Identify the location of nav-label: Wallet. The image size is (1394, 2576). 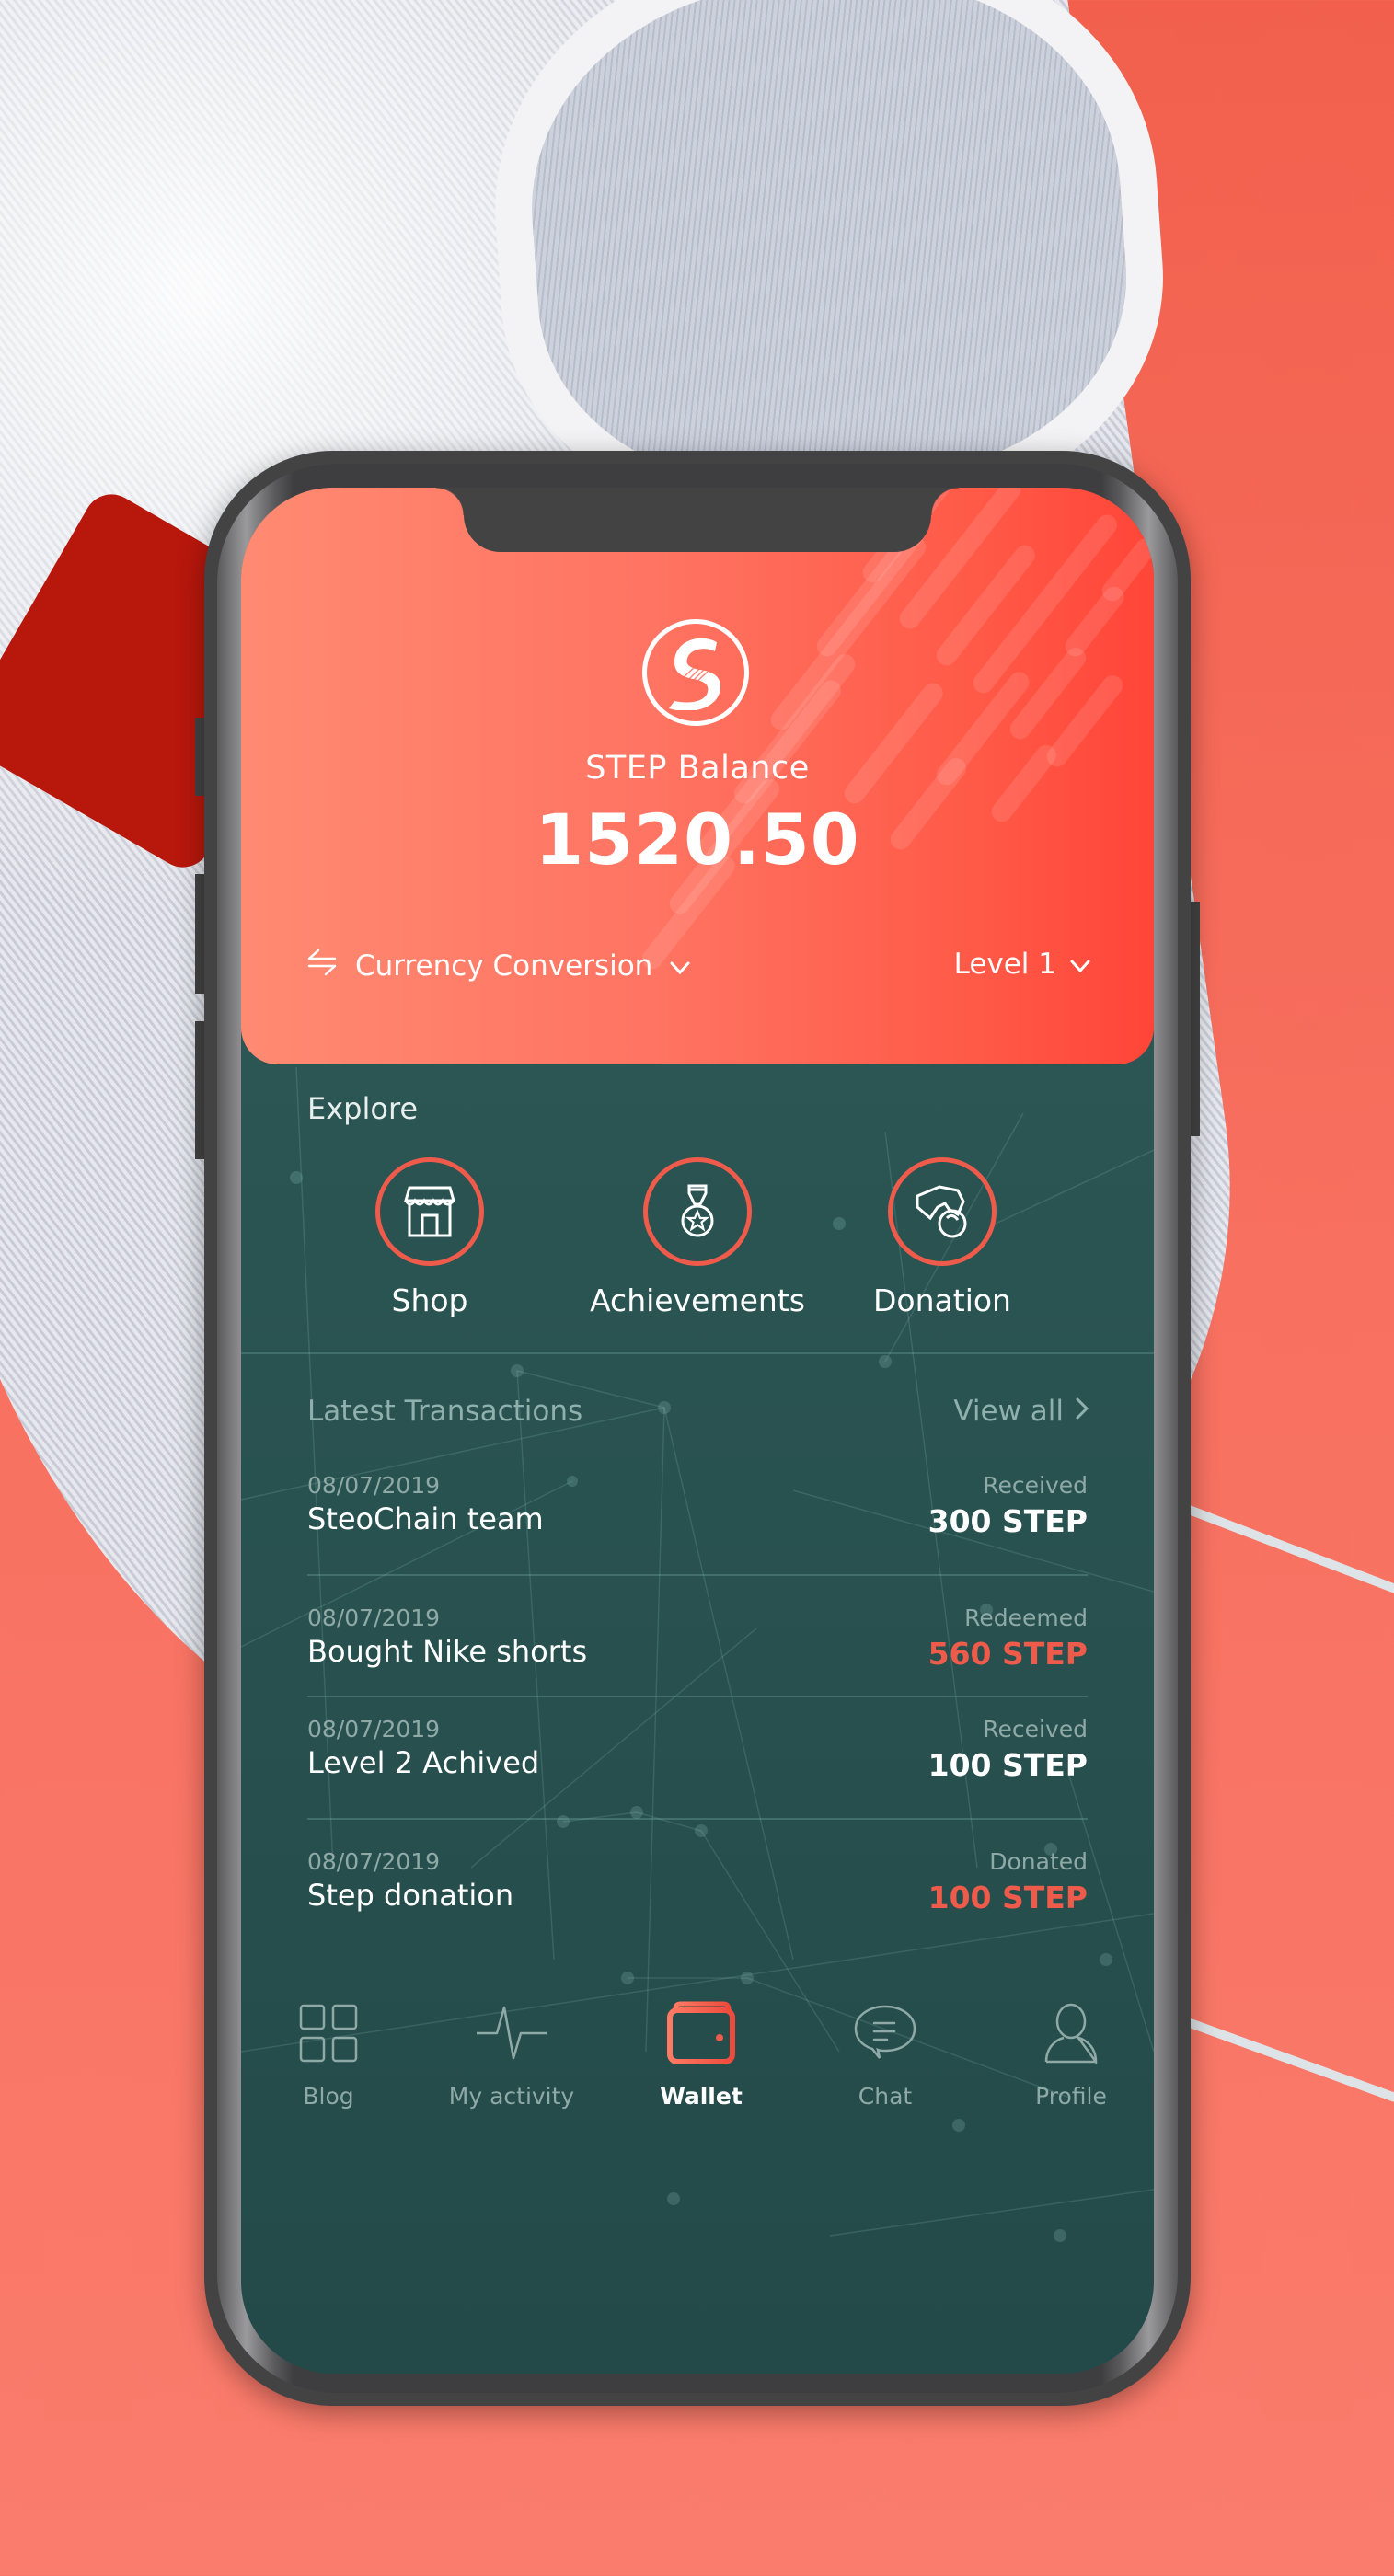
(702, 2096).